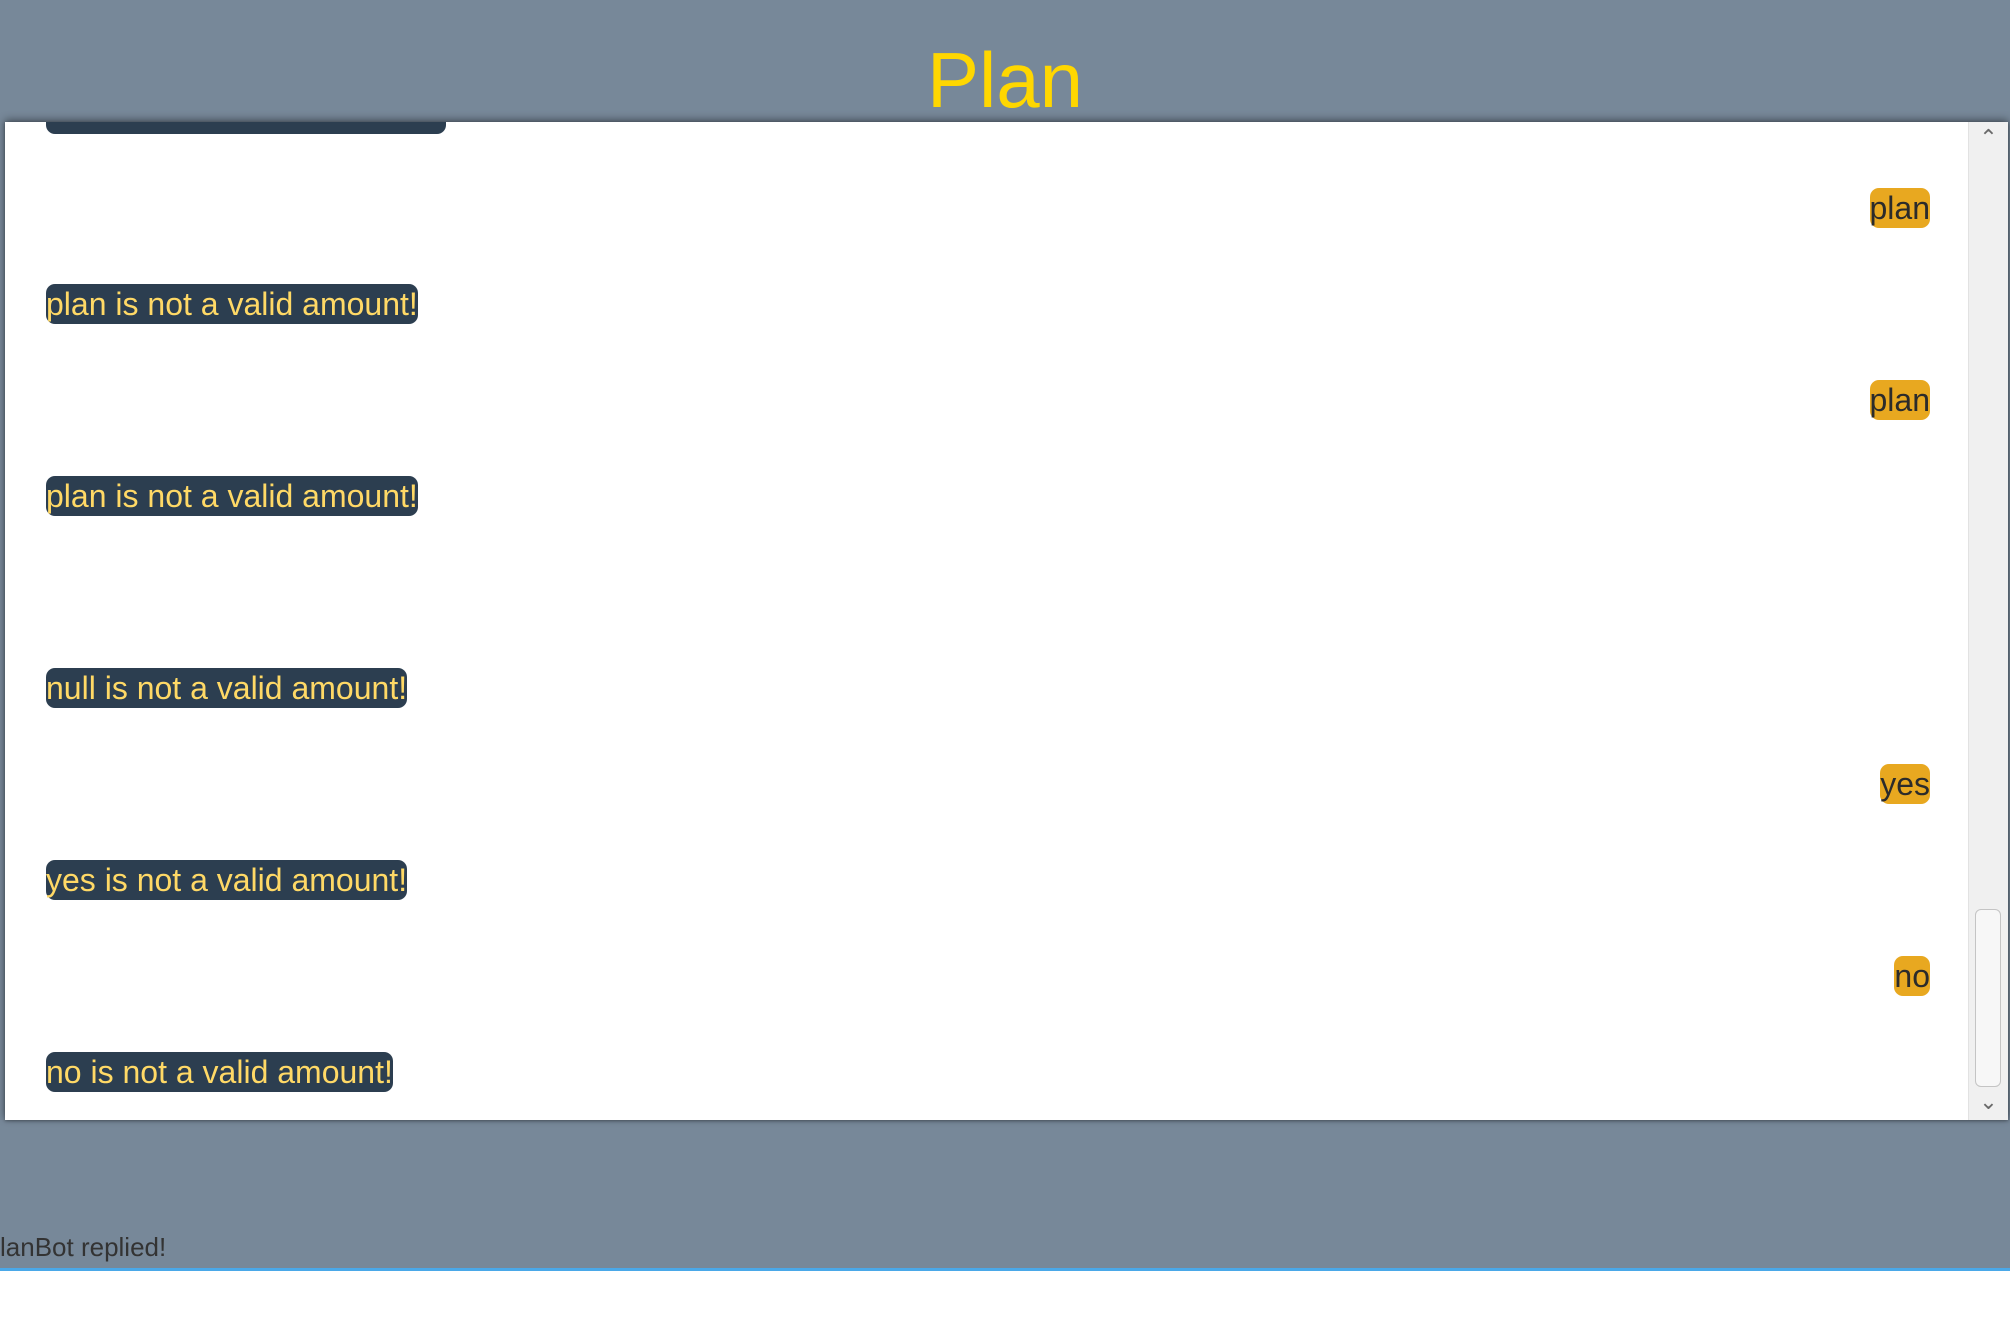 The image size is (2010, 1340). Describe the element at coordinates (1988, 998) in the screenshot. I see `scrollbar-thumb` at that location.